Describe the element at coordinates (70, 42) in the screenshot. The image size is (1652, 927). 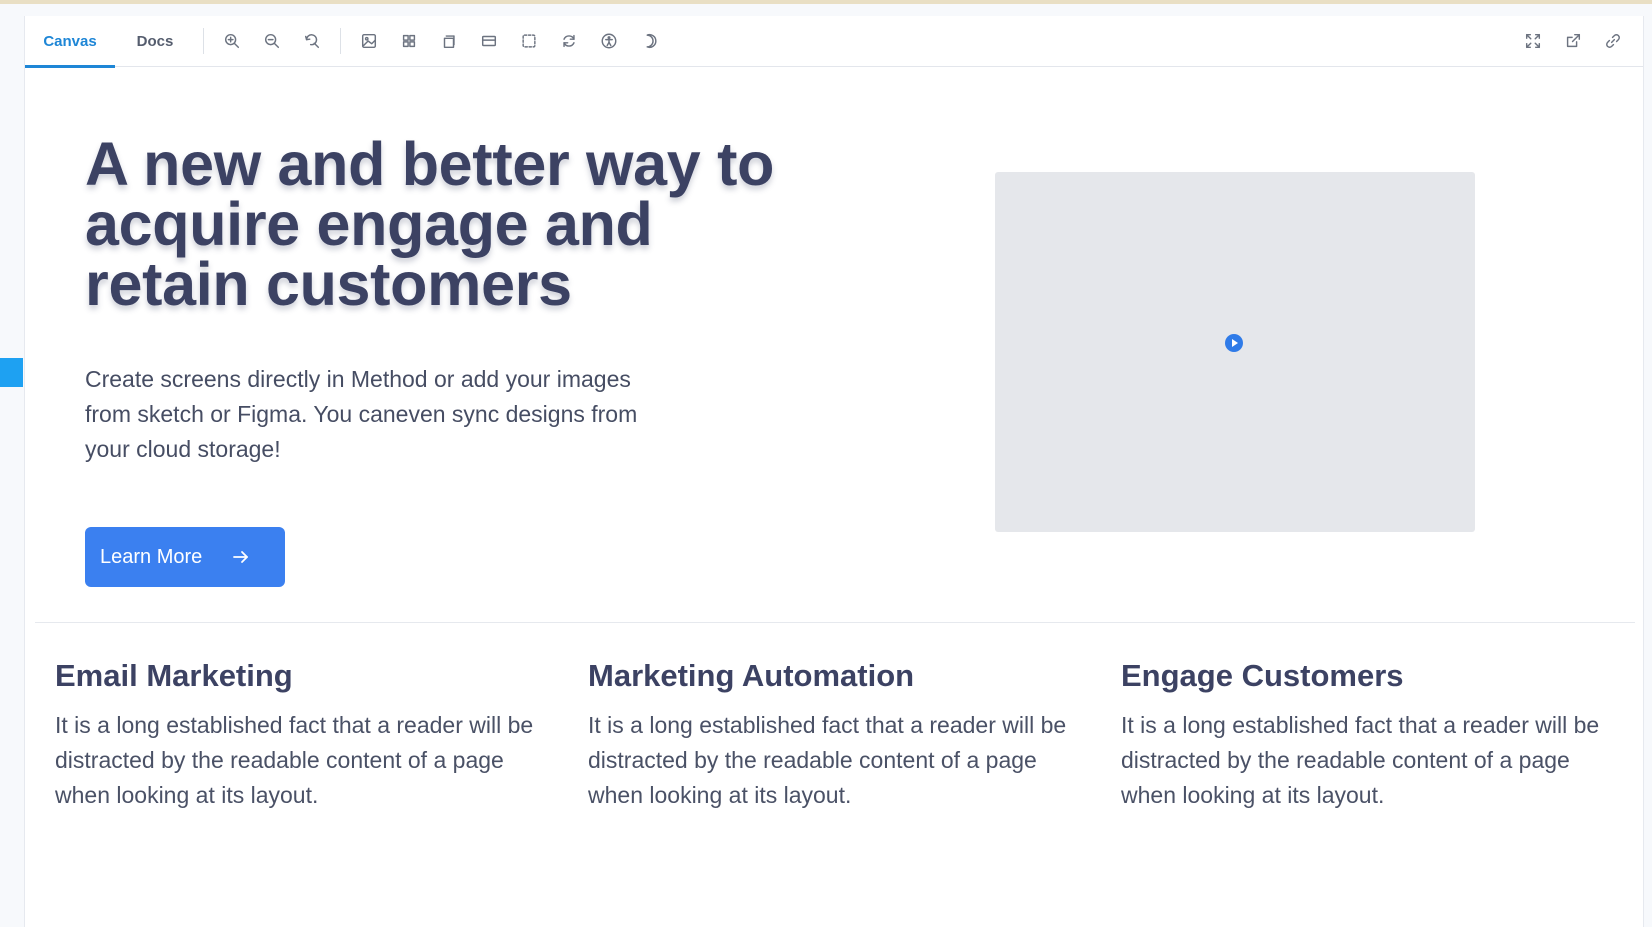
I see `tab-canvas: Canvas` at that location.